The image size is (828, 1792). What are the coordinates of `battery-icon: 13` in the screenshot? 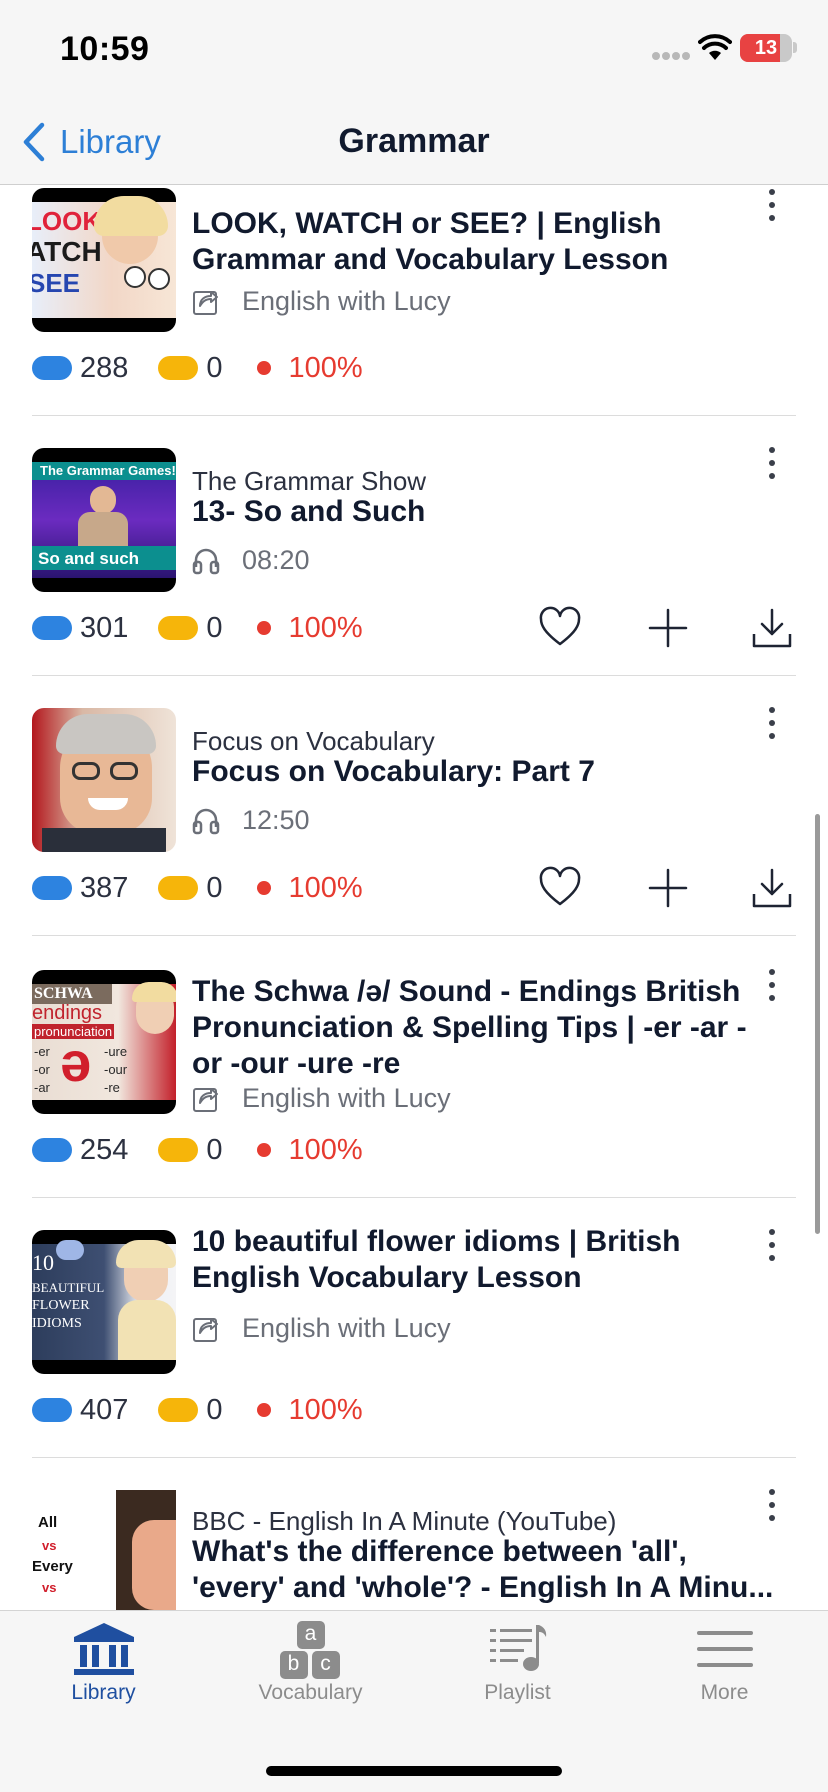 It's located at (766, 48).